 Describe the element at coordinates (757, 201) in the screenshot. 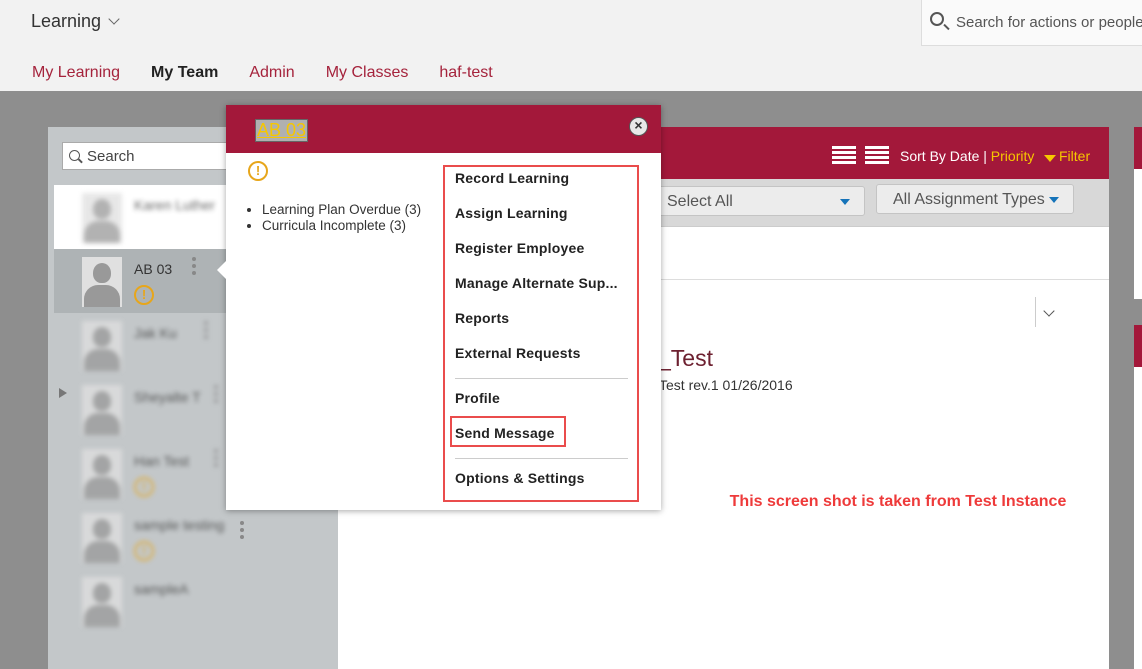

I see `select-all-dropdown: Select All` at that location.